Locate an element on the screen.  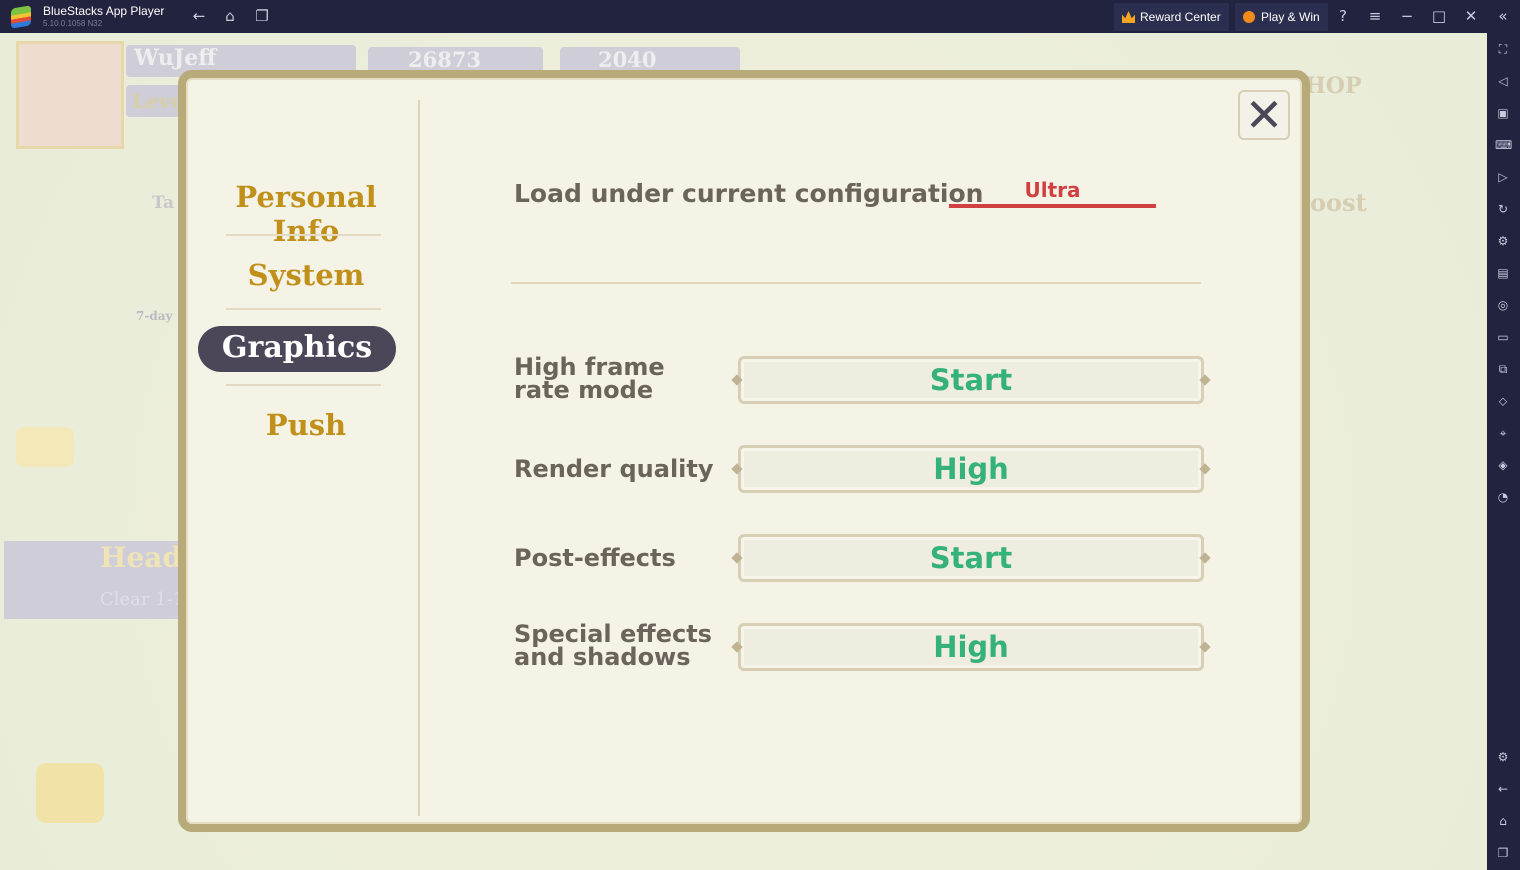
special-effects-button: High is located at coordinates (971, 647).